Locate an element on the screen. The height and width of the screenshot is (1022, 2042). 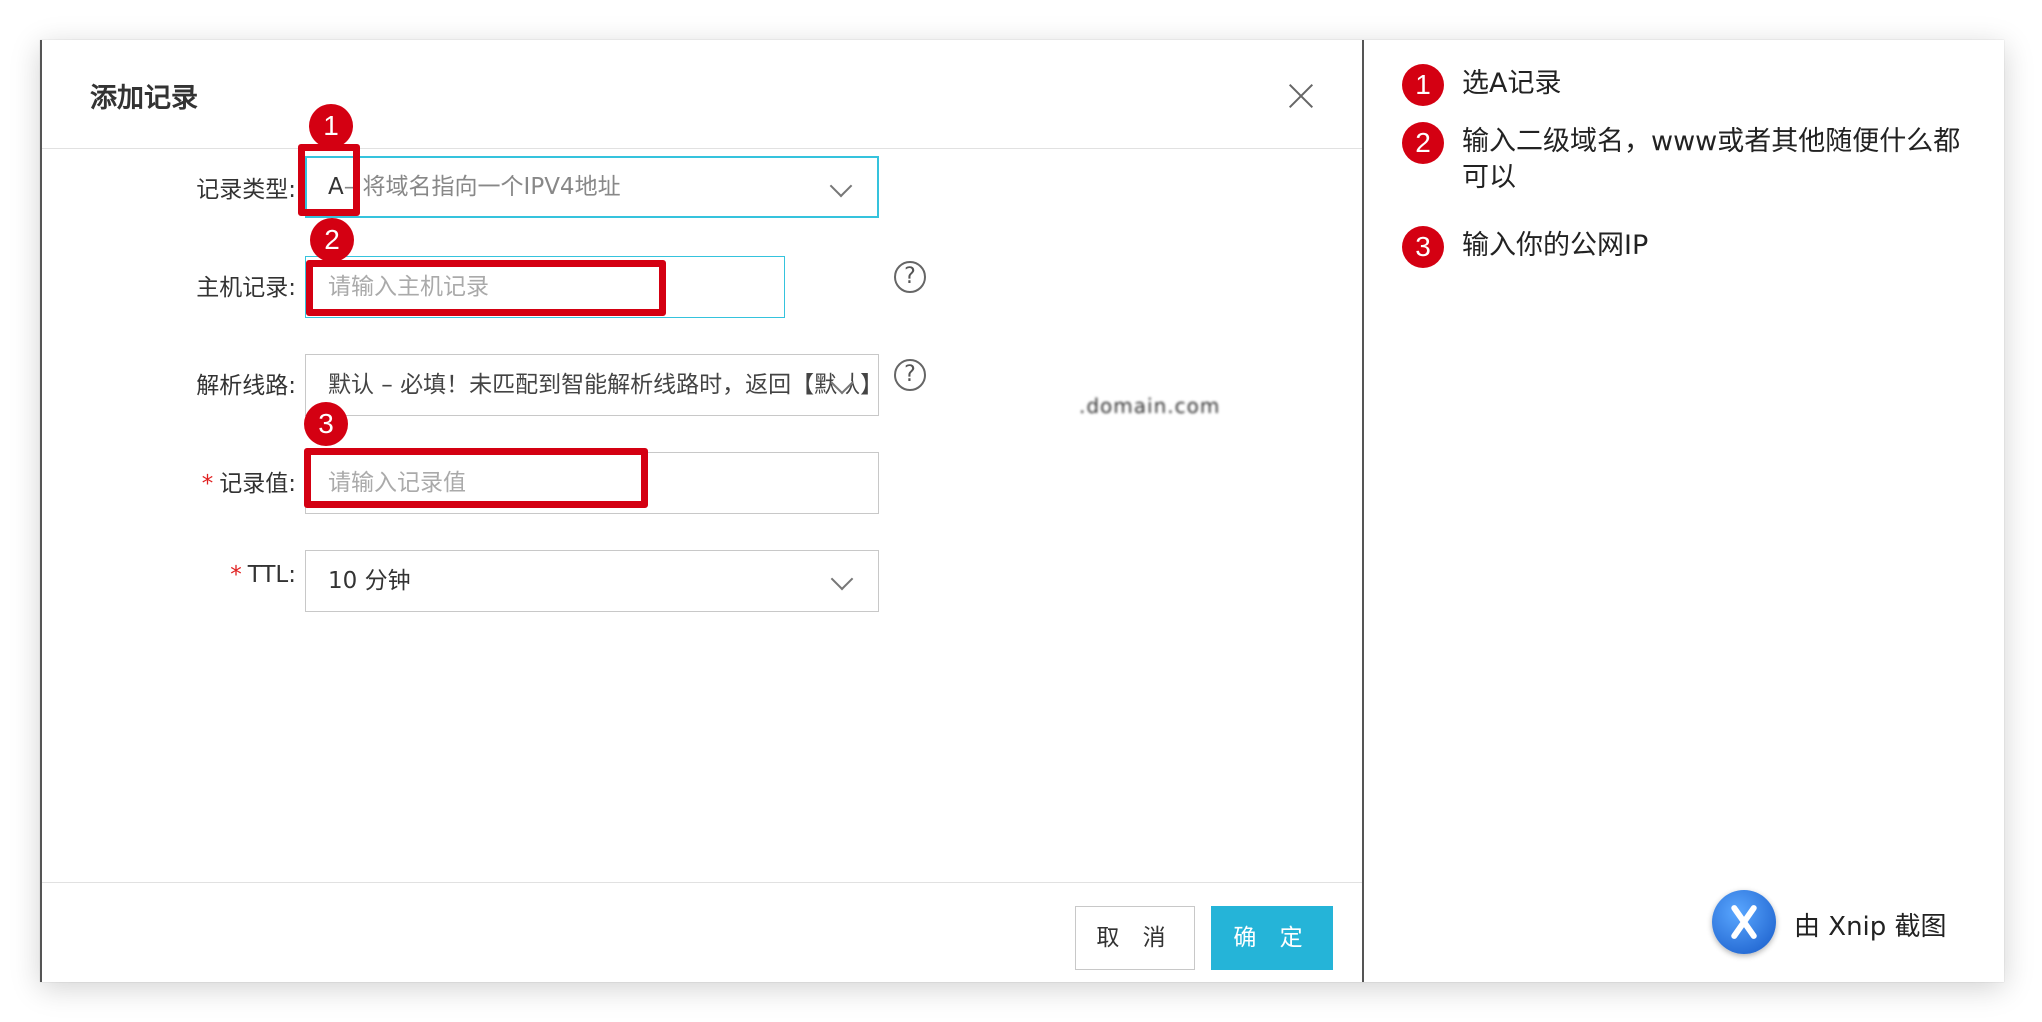
ttl-label: * TTL: is located at coordinates (196, 575).